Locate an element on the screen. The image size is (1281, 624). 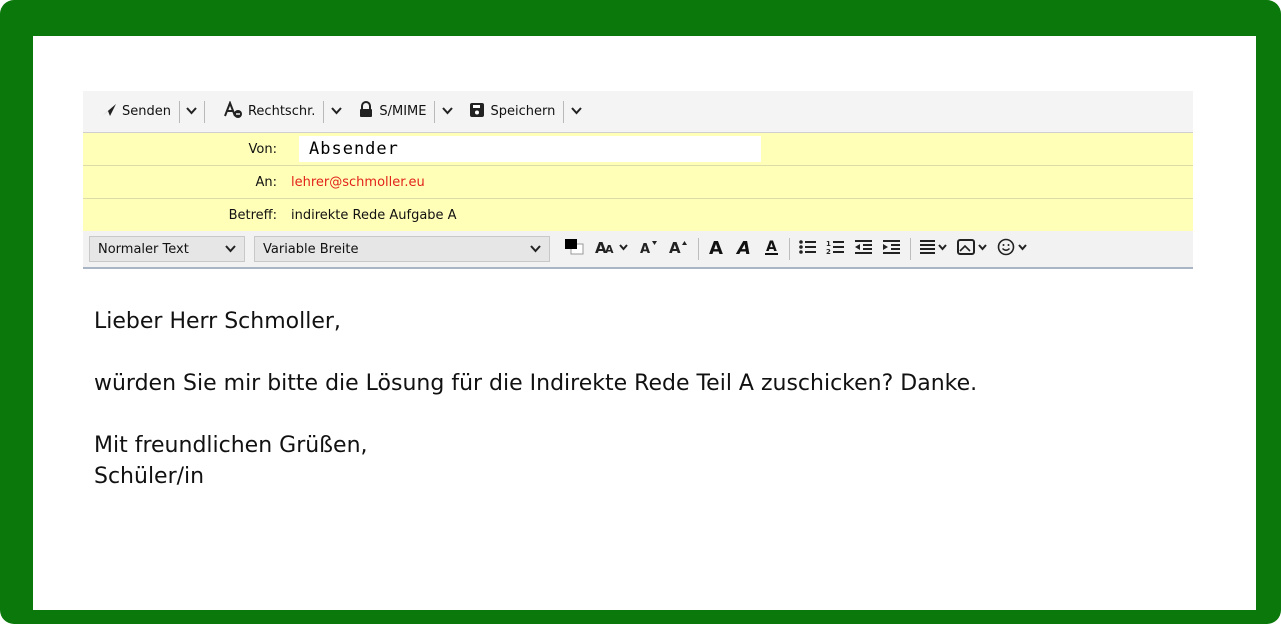
bold-button: A is located at coordinates (717, 249).